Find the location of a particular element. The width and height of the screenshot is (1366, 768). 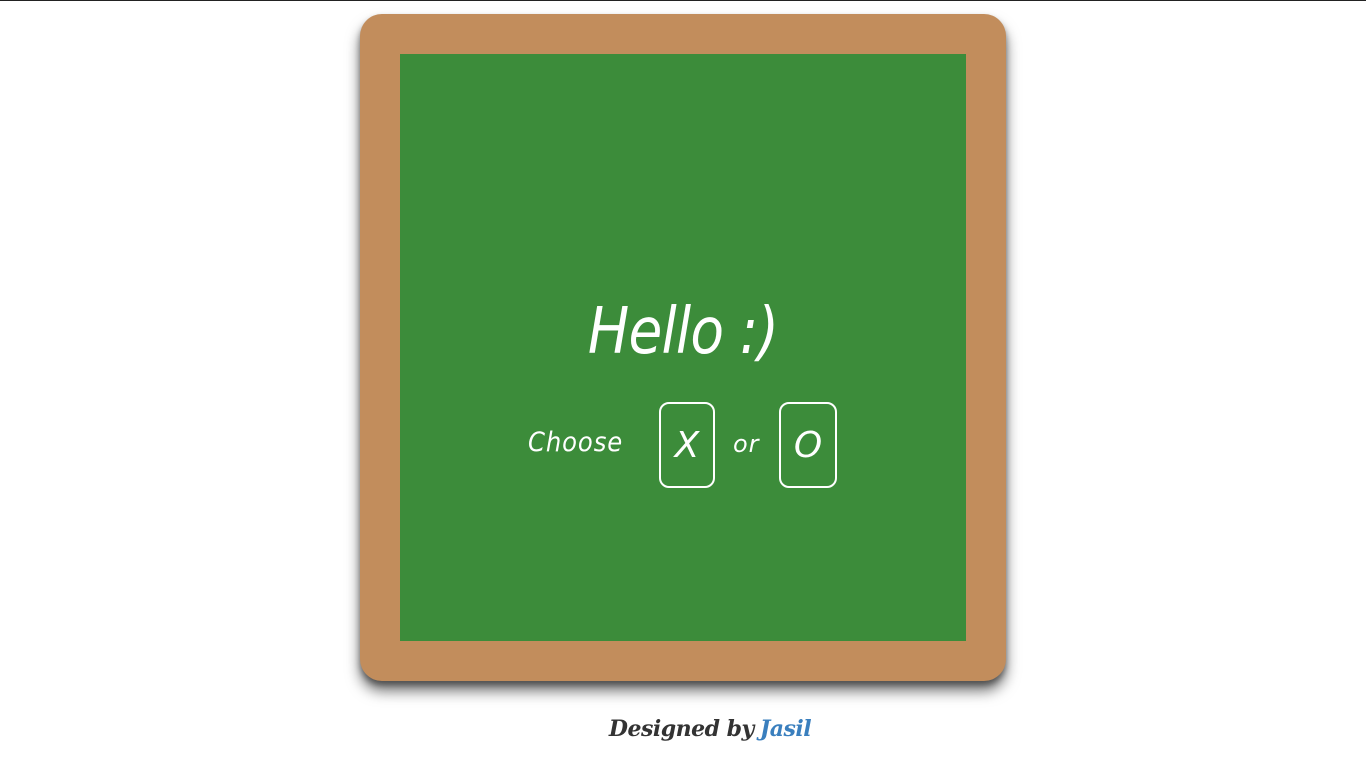

author-link: Jasil is located at coordinates (786, 729).